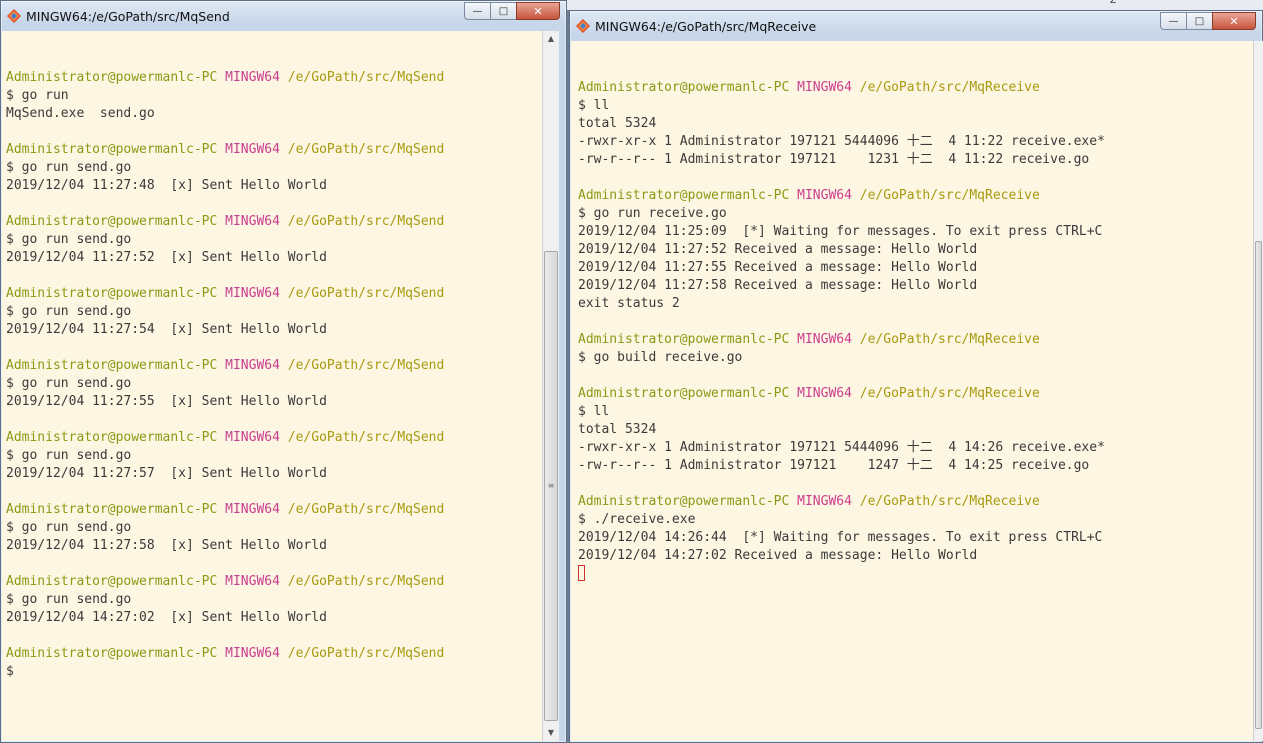  Describe the element at coordinates (652, 213) in the screenshot. I see `terminal-text: $ go run receive.go` at that location.